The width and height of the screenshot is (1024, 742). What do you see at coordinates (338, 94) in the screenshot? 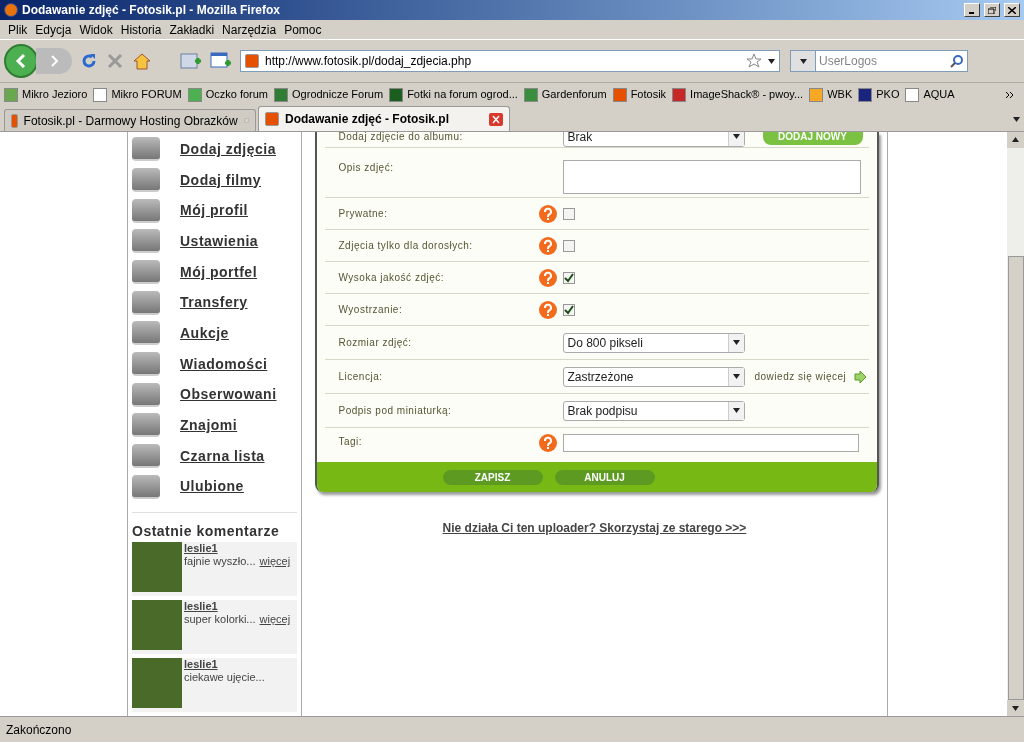
I see `bookmark-item: Ogrodnicze Forum` at bounding box center [338, 94].